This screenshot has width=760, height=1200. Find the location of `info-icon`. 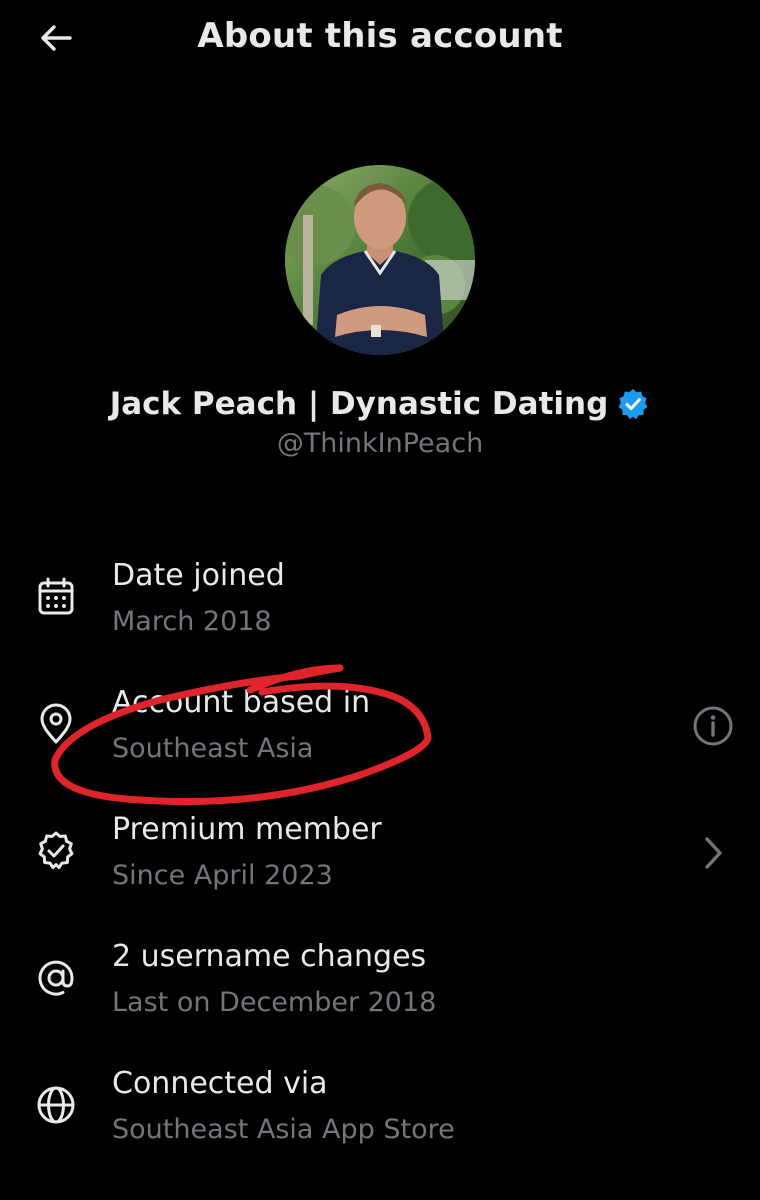

info-icon is located at coordinates (713, 726).